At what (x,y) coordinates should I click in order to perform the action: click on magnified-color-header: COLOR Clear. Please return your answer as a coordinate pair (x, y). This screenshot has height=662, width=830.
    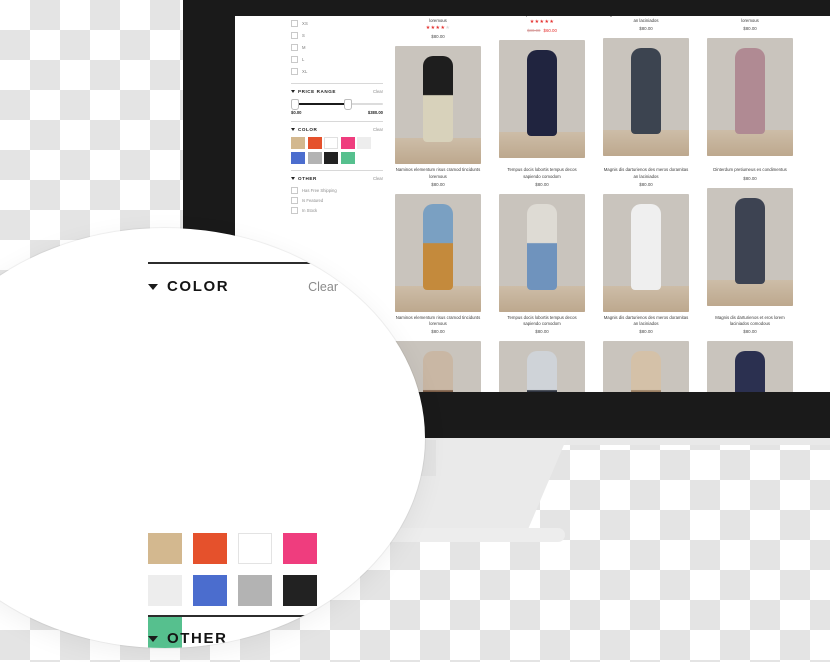
    Looking at the image, I should click on (243, 286).